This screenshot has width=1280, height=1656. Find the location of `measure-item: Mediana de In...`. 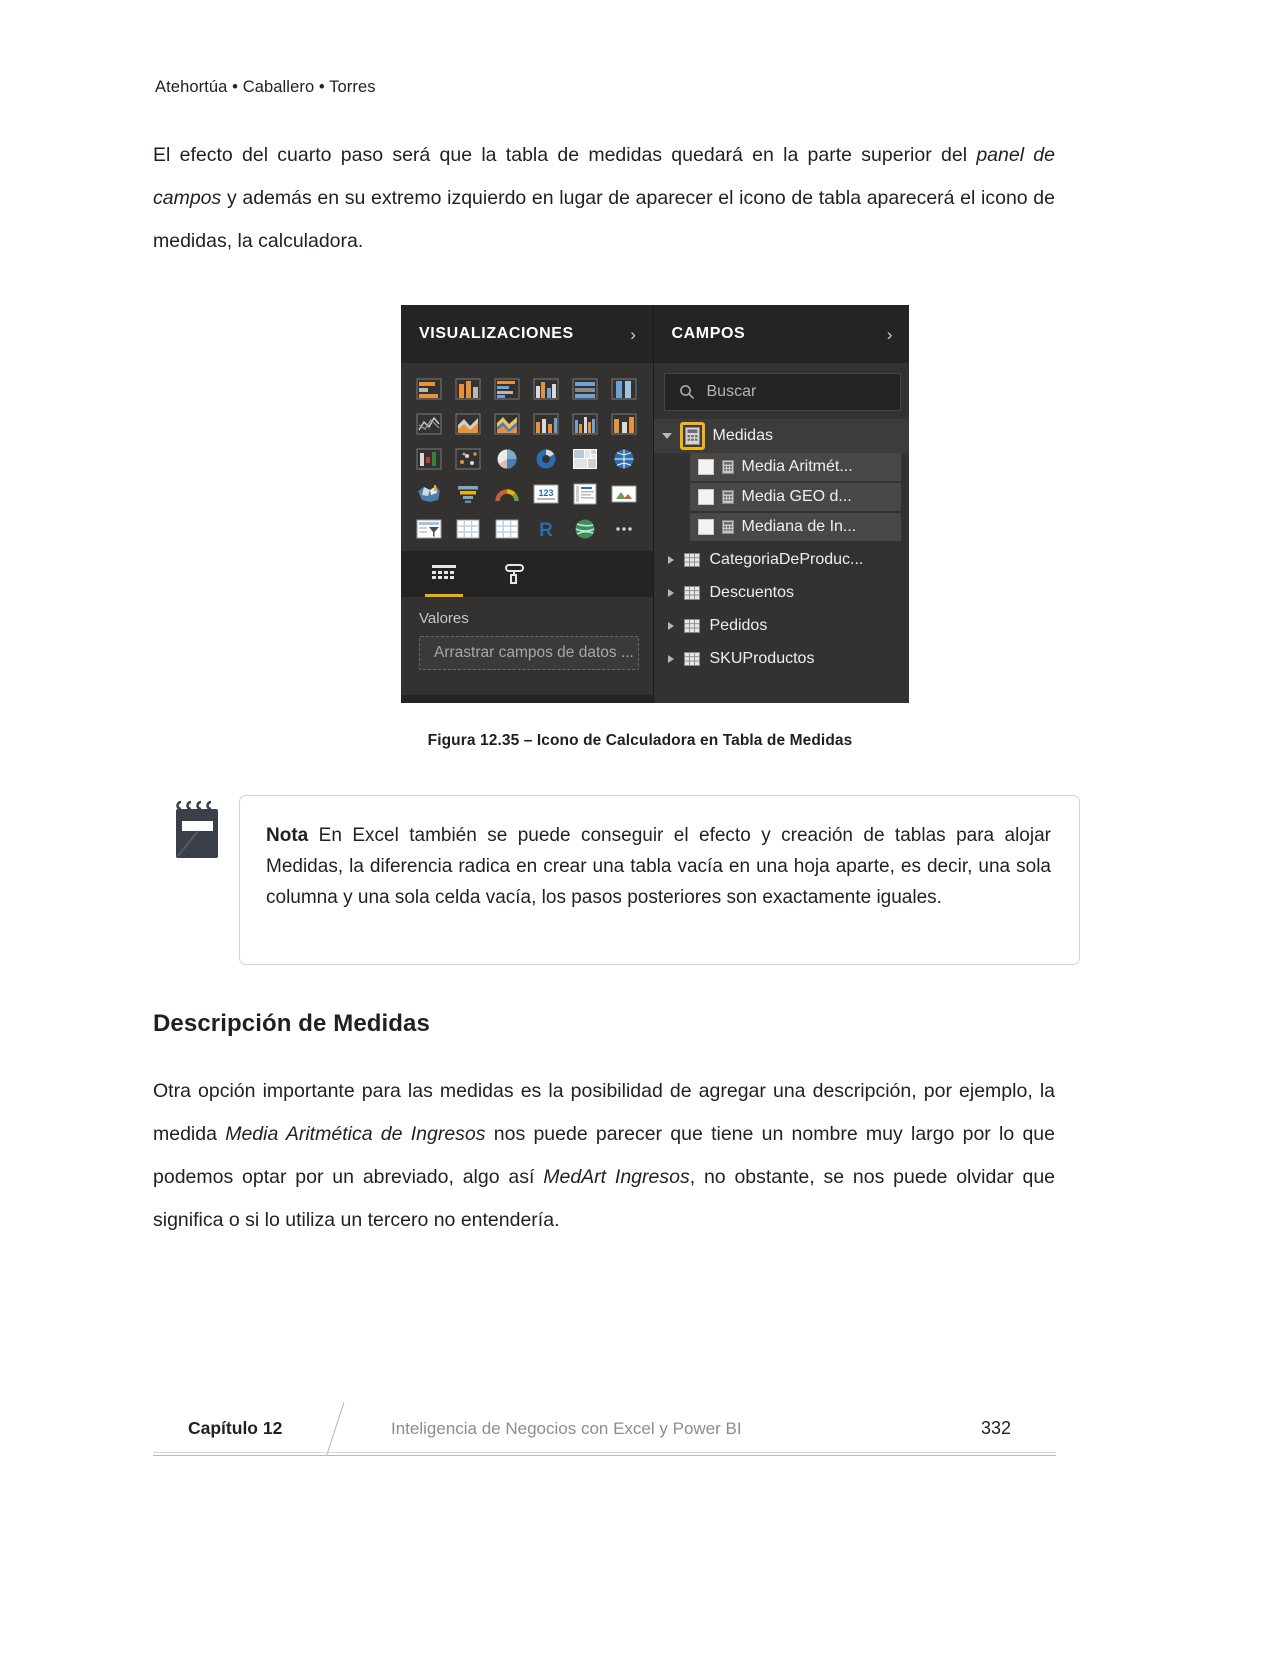

measure-item: Mediana de In... is located at coordinates (795, 527).